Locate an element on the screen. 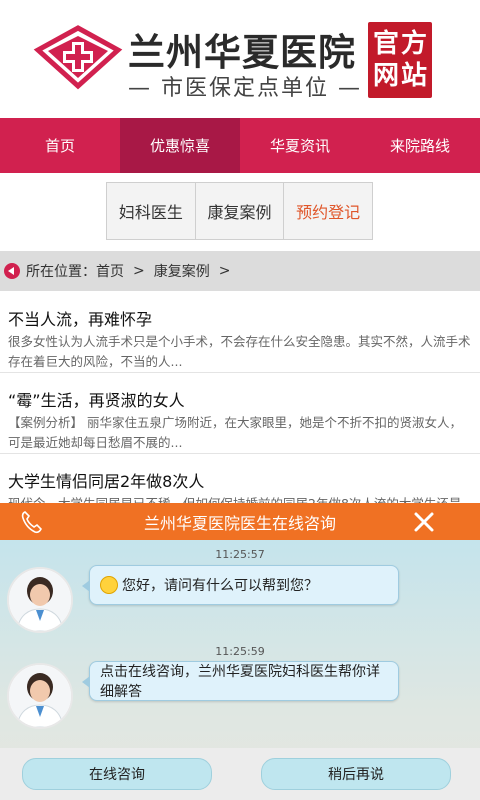 This screenshot has height=800, width=480. article-title: 大学生情侣同居2年做8次人 is located at coordinates (240, 474).